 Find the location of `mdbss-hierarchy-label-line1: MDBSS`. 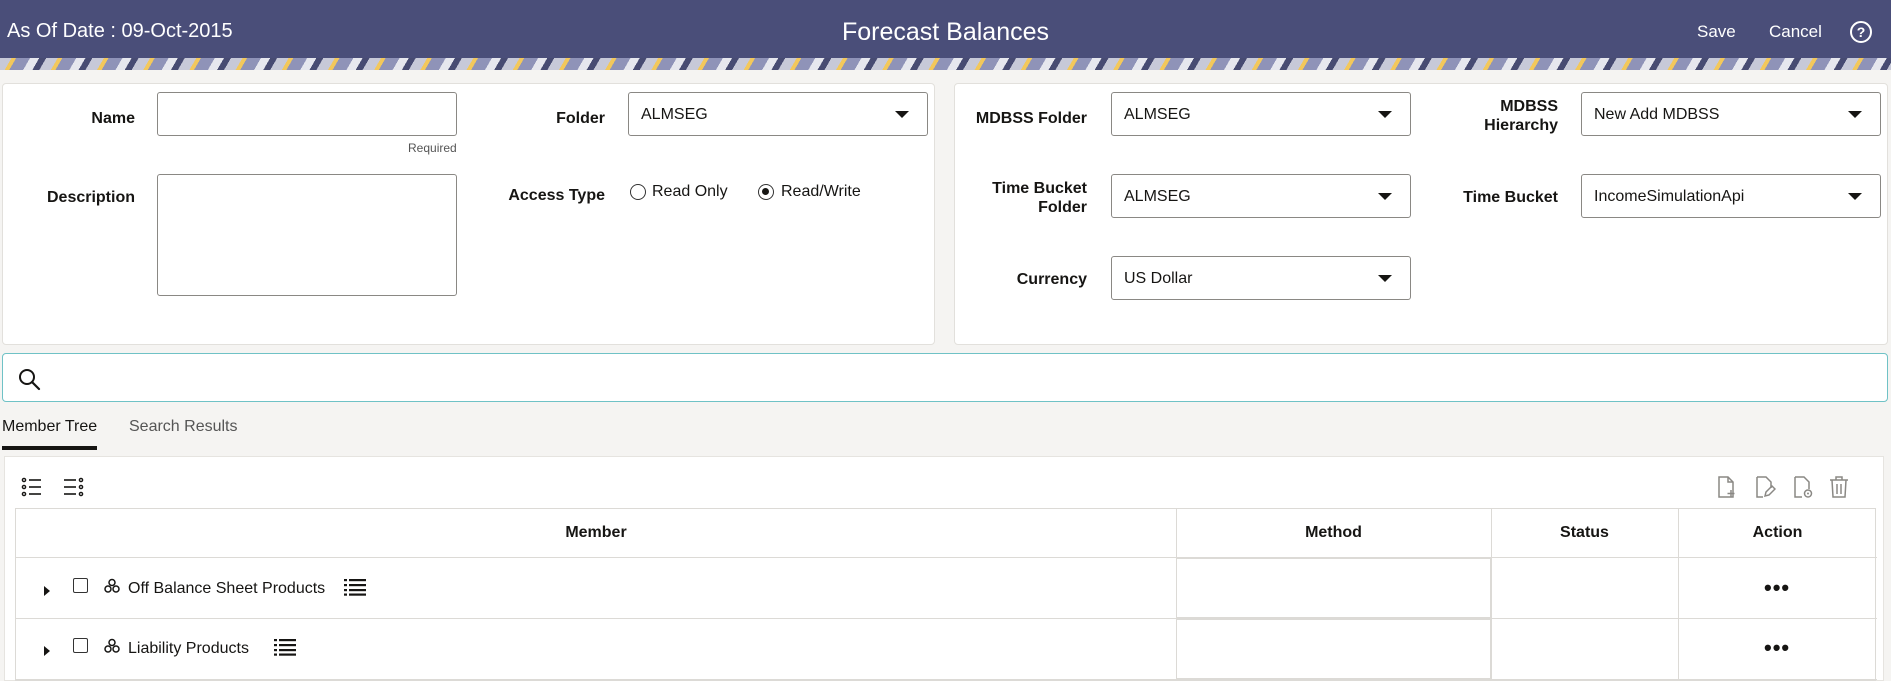

mdbss-hierarchy-label-line1: MDBSS is located at coordinates (1529, 106).